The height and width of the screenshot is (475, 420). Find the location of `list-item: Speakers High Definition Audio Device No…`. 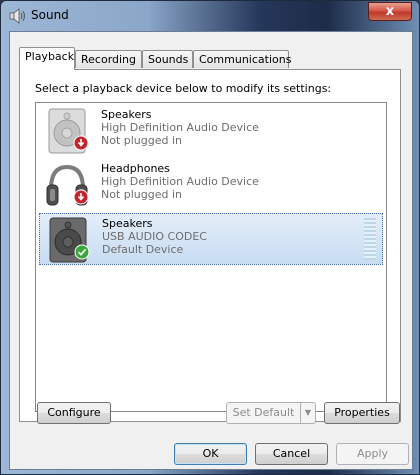

list-item: Speakers High Definition Audio Device No… is located at coordinates (211, 131).